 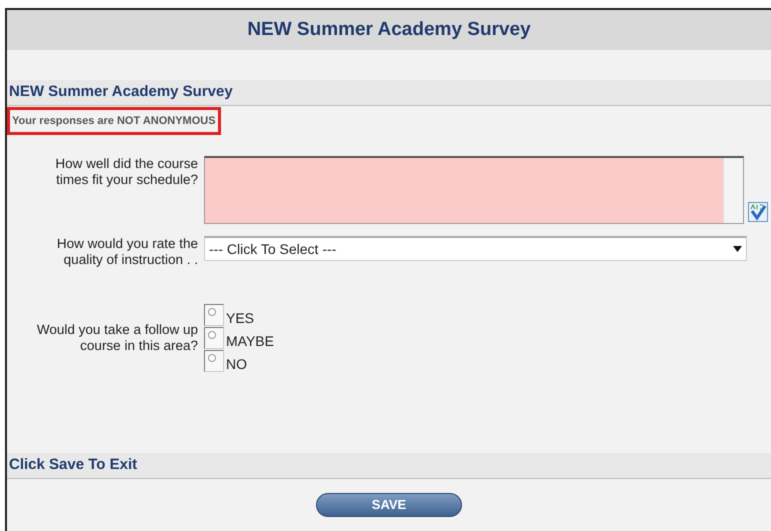 I want to click on notice-text: Your responses are NOT ANONYMOUS, so click(x=114, y=121).